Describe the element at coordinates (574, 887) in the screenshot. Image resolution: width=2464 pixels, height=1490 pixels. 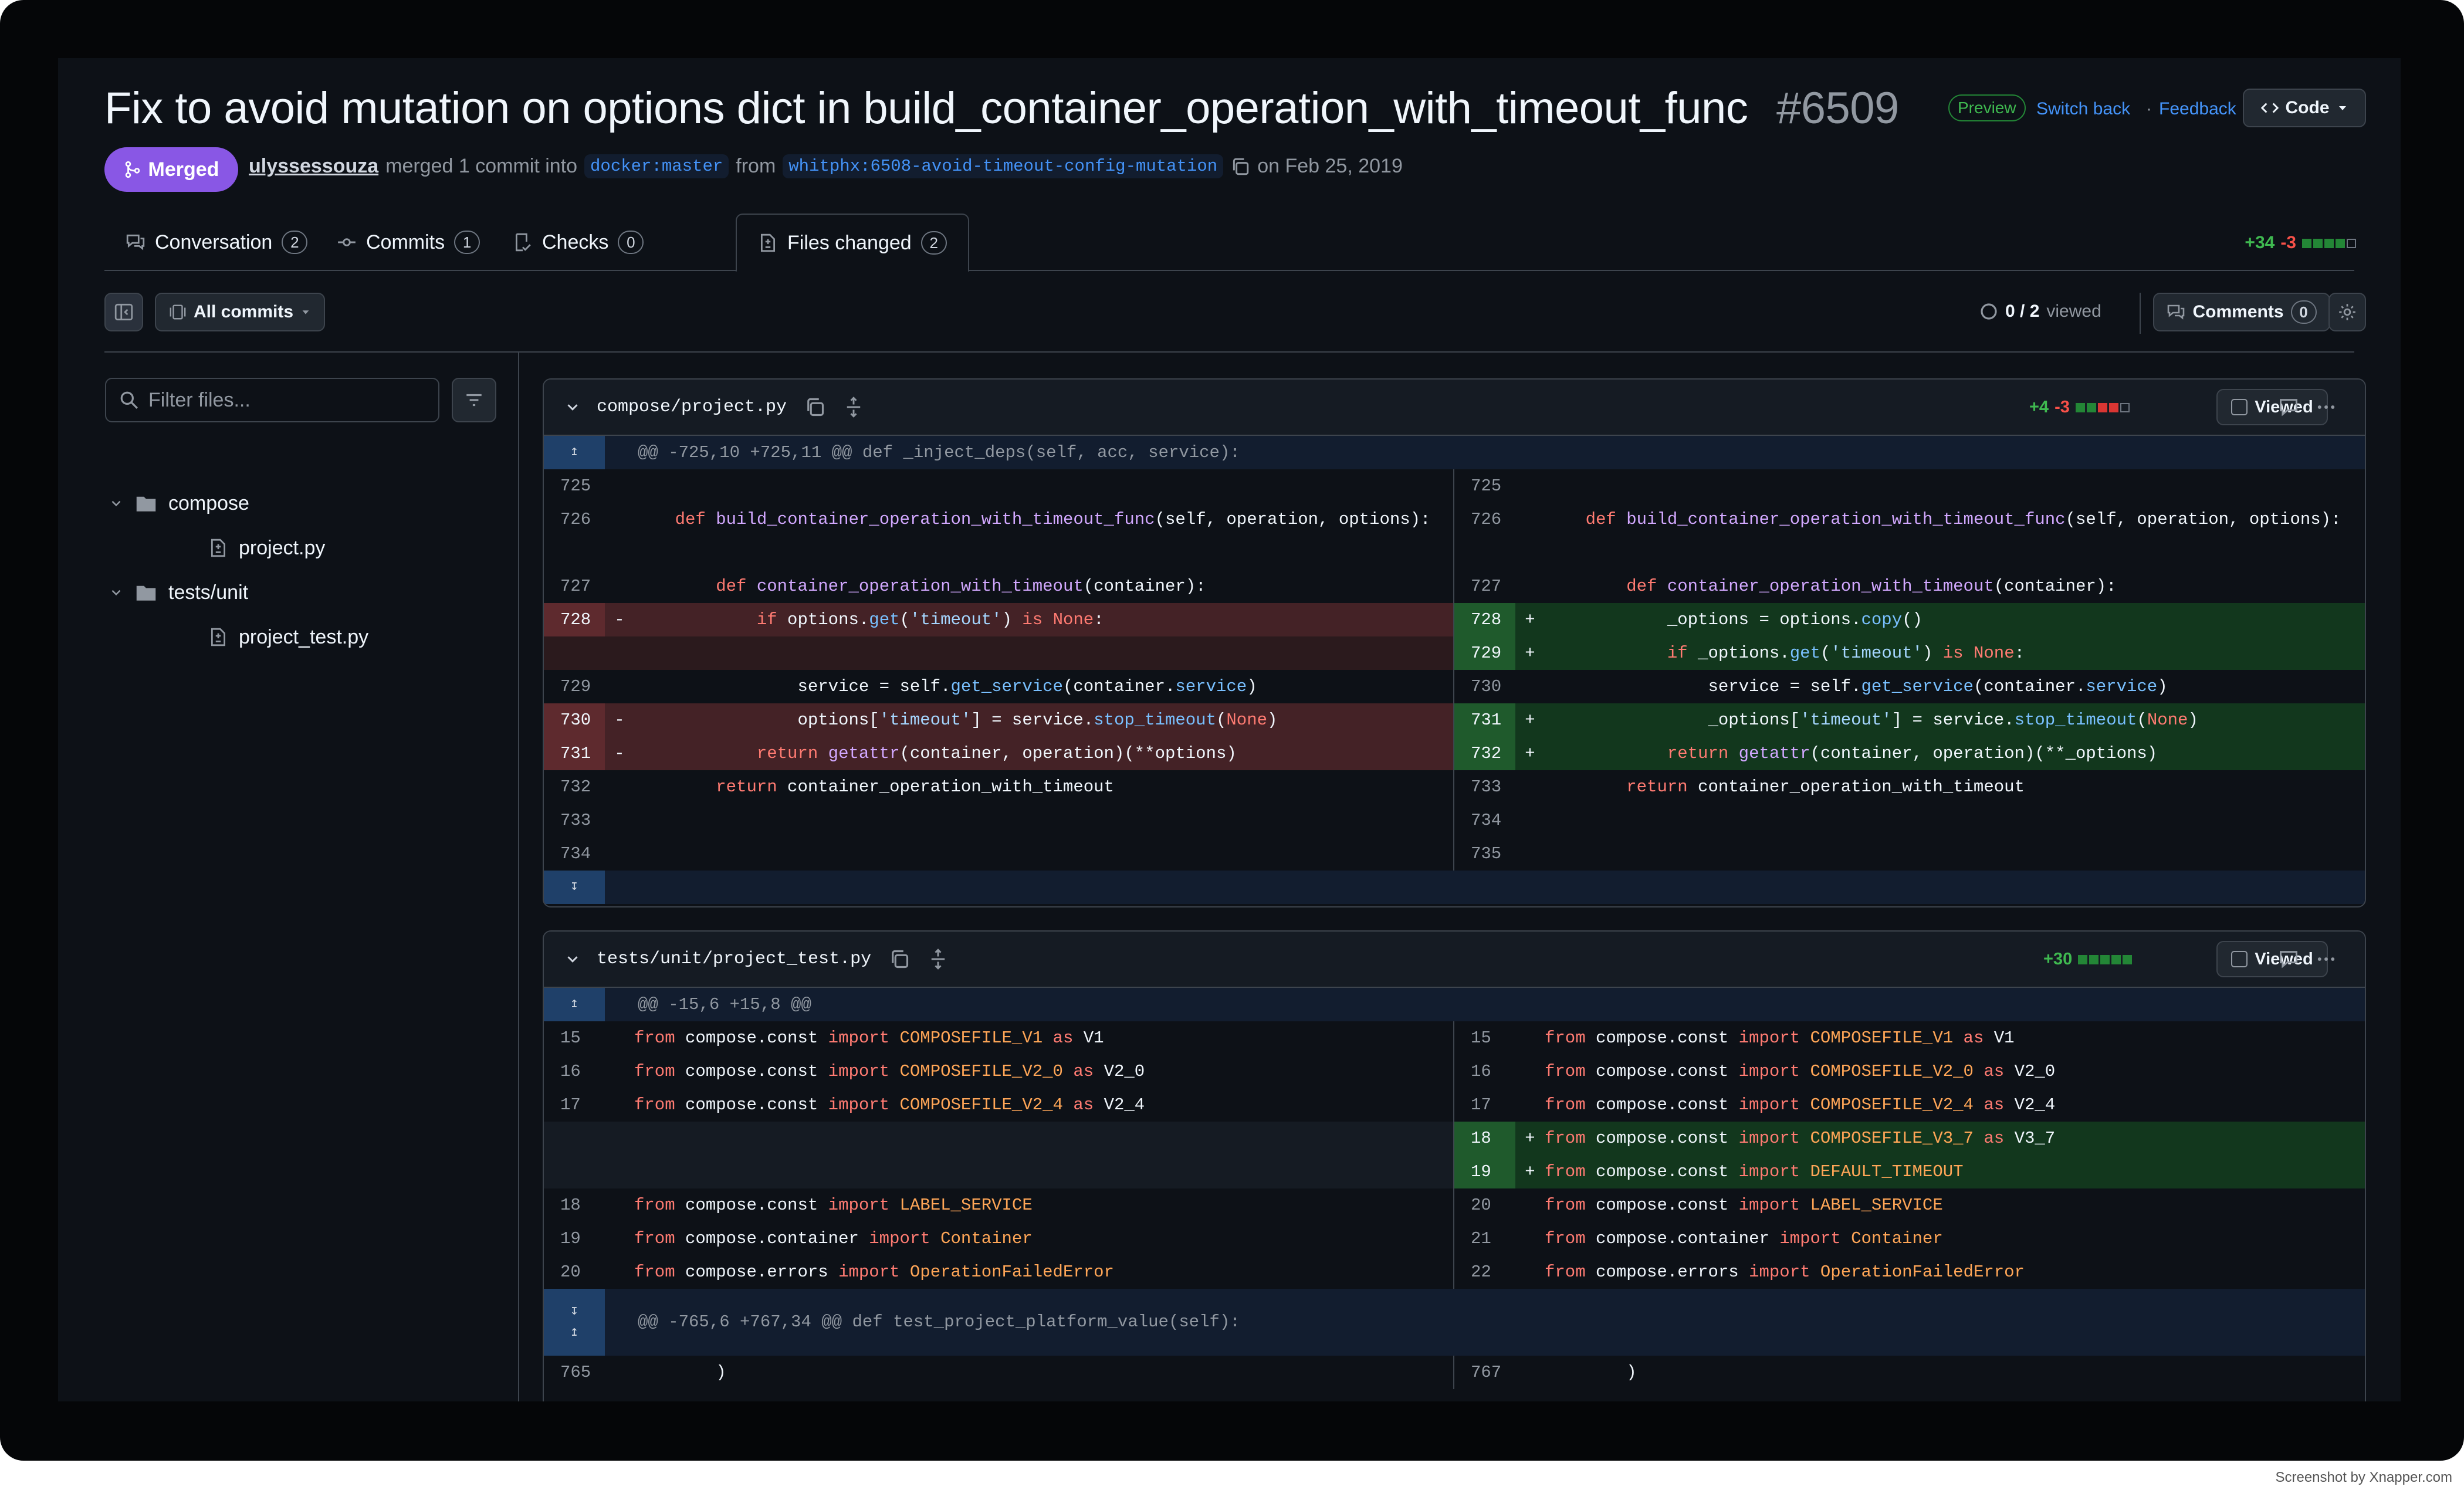
I see `expand-down-button: ↧` at that location.